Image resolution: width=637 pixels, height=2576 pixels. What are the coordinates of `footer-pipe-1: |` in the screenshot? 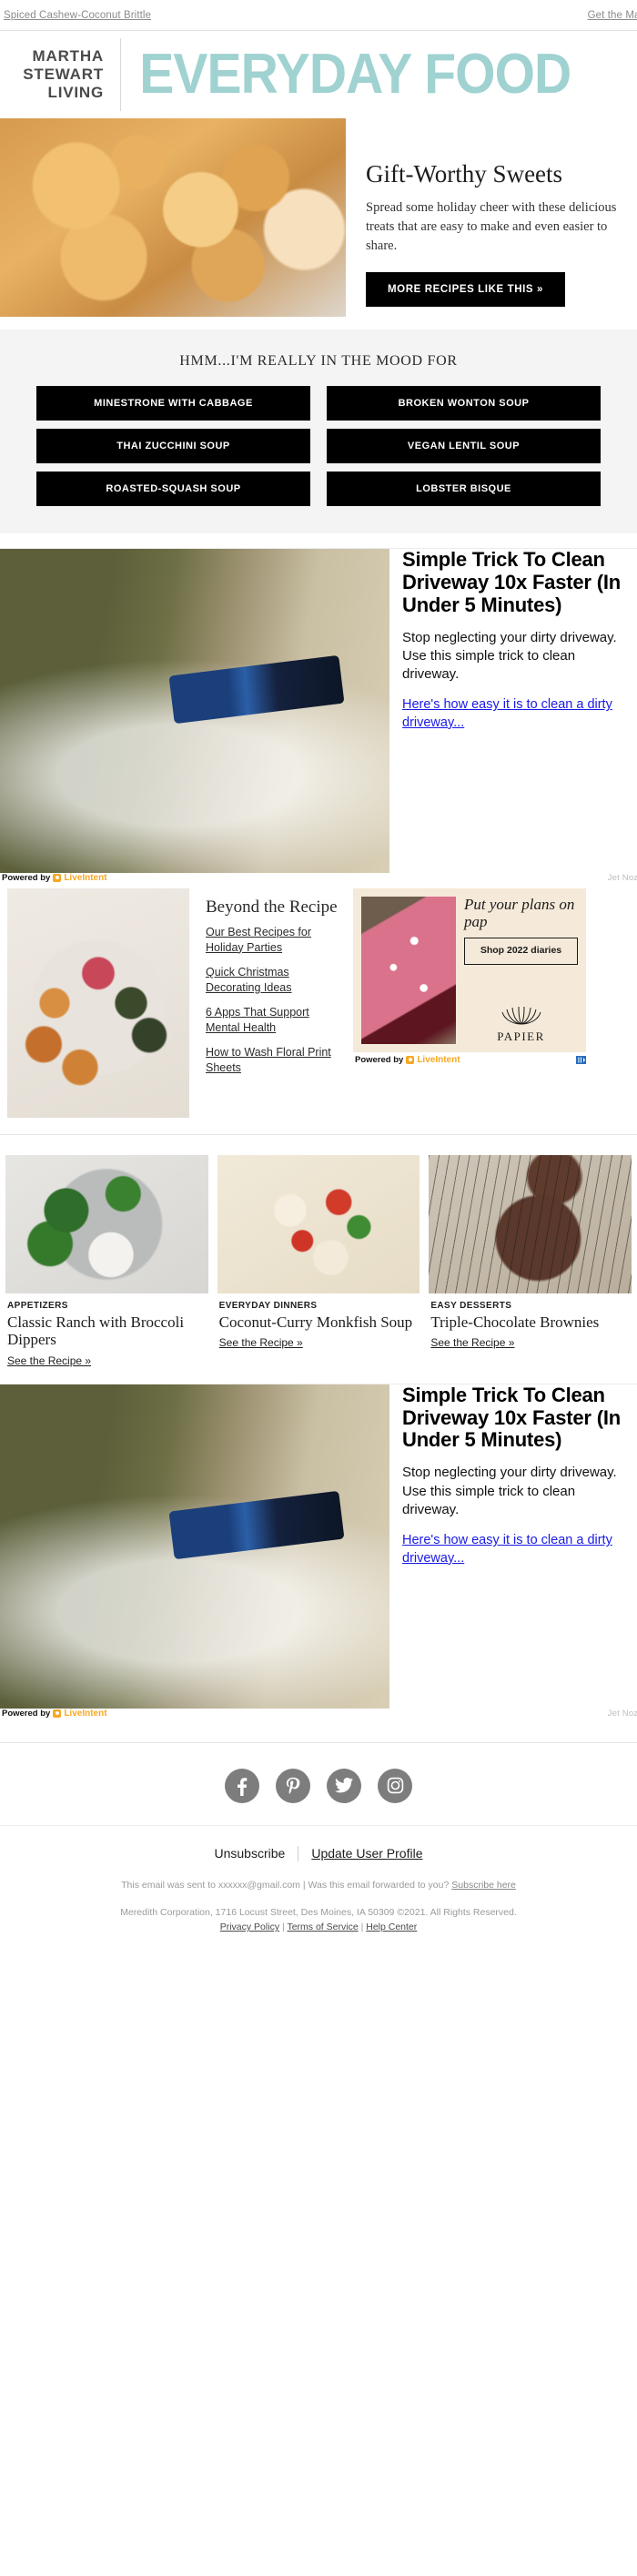 It's located at (304, 1885).